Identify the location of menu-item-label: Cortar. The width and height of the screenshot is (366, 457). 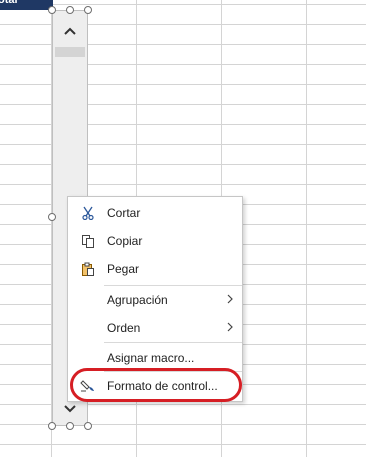
(124, 213).